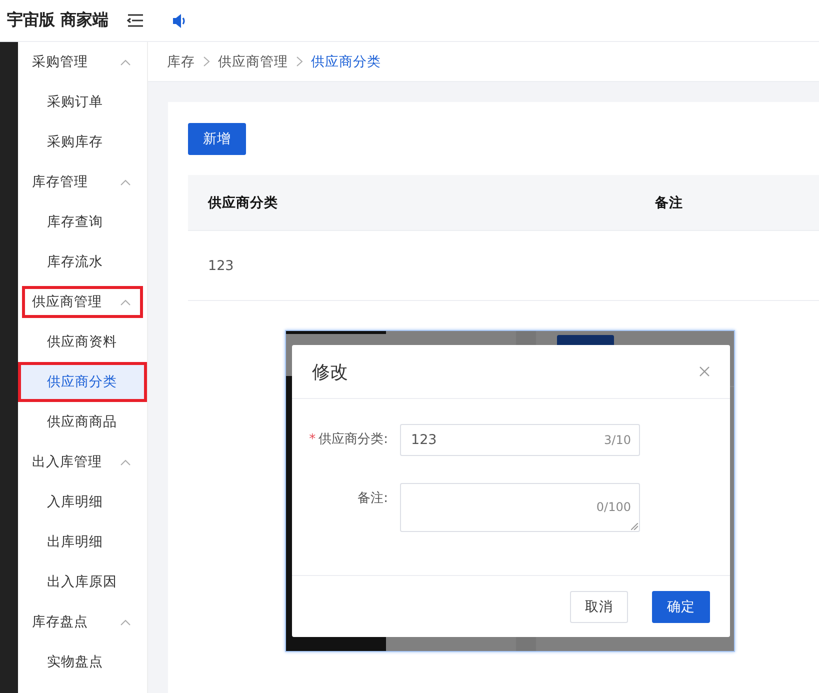 This screenshot has height=693, width=819. What do you see at coordinates (181, 61) in the screenshot?
I see `breadcrumb-link: 库存` at bounding box center [181, 61].